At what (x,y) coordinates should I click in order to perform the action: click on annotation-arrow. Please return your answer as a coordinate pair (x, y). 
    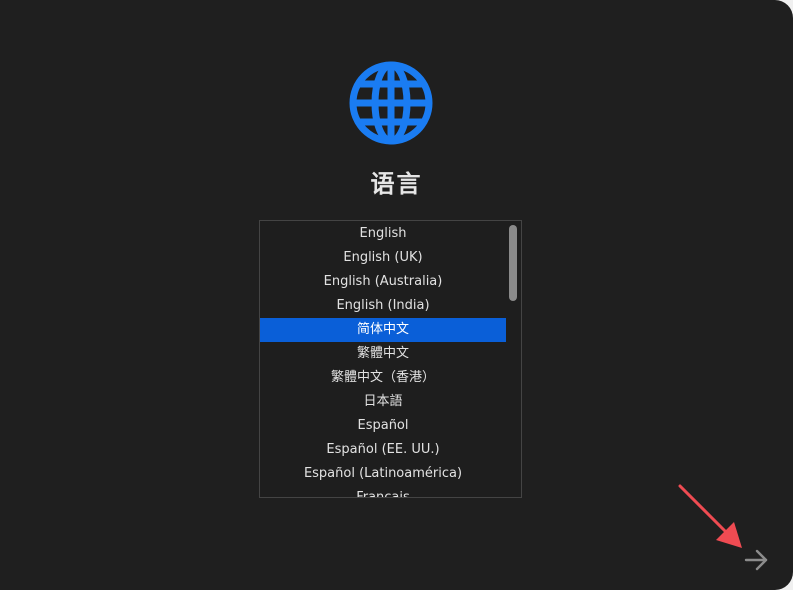
    Looking at the image, I should click on (710, 516).